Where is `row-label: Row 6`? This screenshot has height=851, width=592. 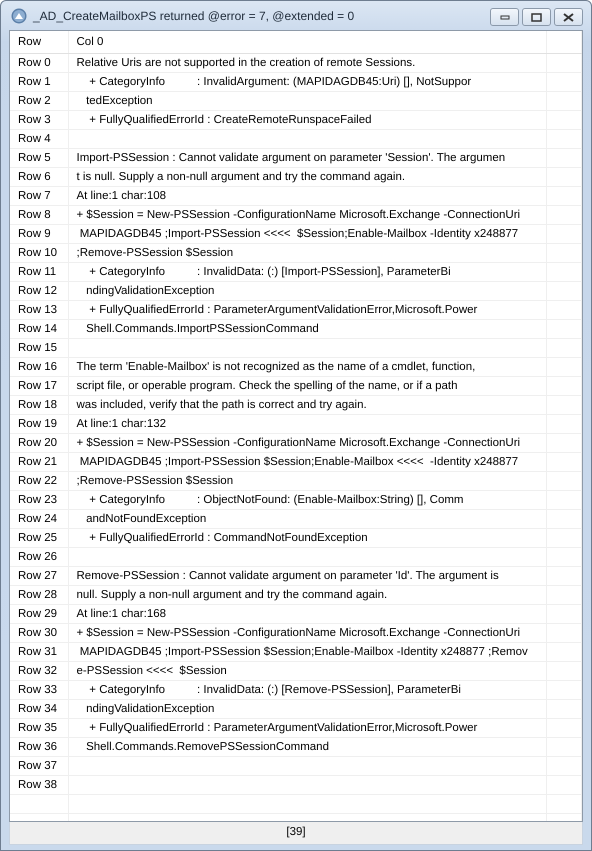 row-label: Row 6 is located at coordinates (34, 176).